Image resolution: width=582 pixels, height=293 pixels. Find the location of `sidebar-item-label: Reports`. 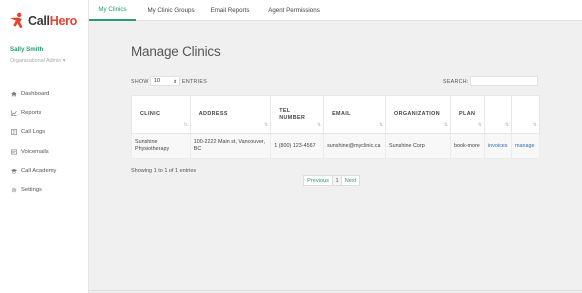

sidebar-item-label: Reports is located at coordinates (31, 112).